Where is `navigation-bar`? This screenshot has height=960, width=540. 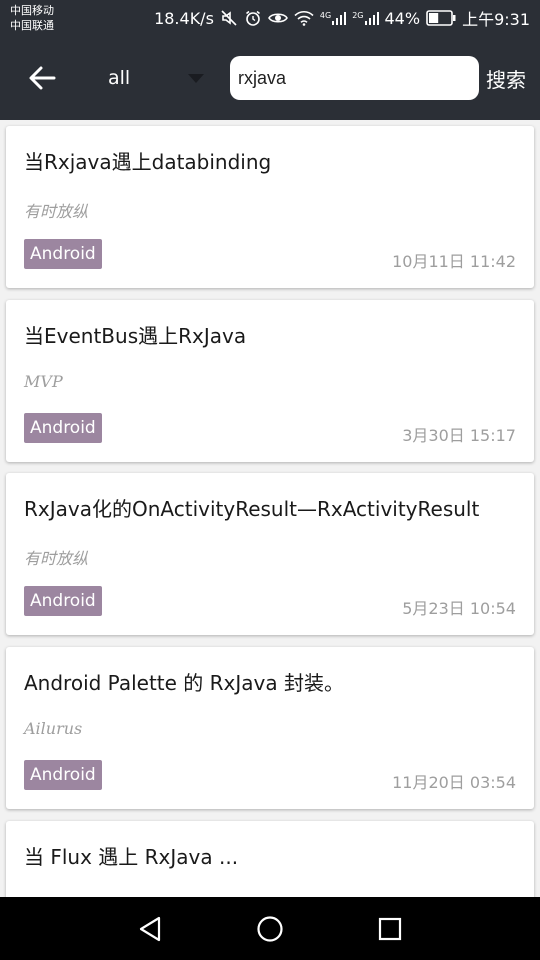
navigation-bar is located at coordinates (270, 928).